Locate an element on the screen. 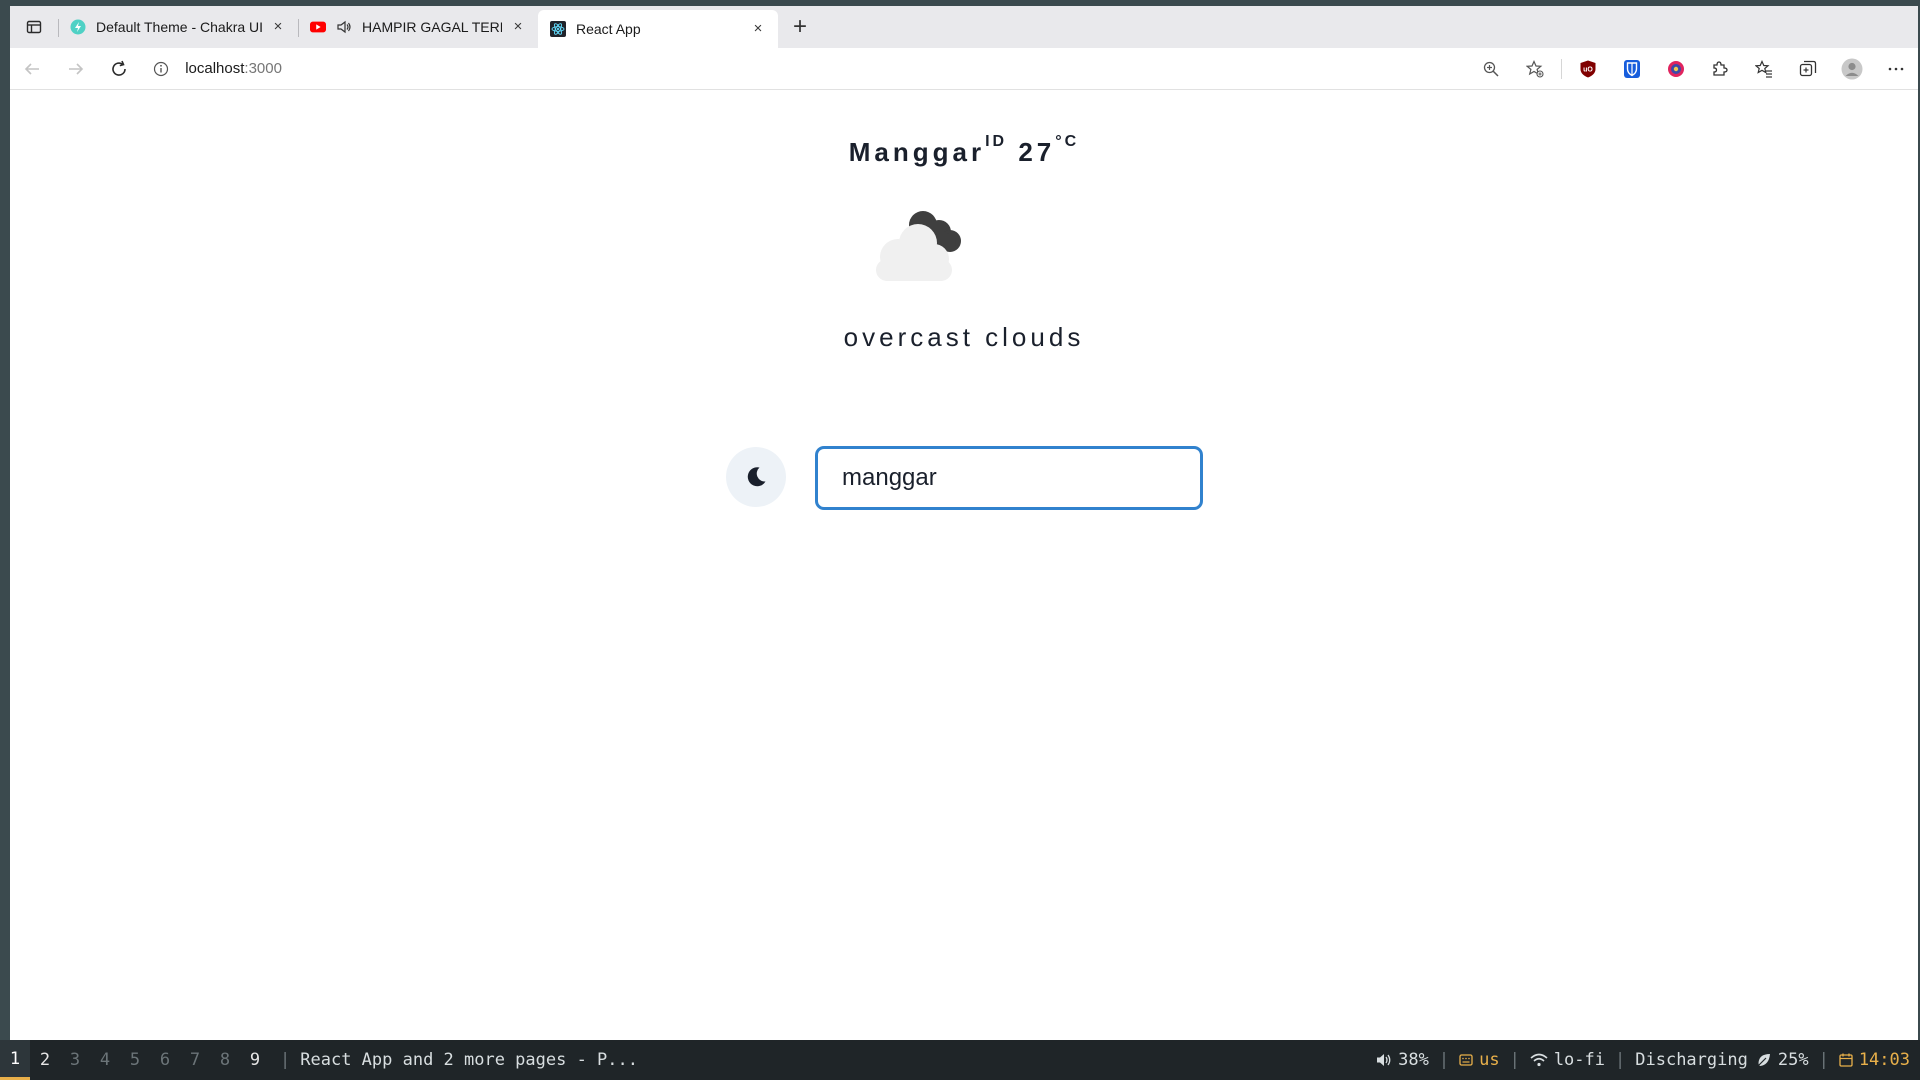 This screenshot has width=1920, height=1080. back-button is located at coordinates (32, 69).